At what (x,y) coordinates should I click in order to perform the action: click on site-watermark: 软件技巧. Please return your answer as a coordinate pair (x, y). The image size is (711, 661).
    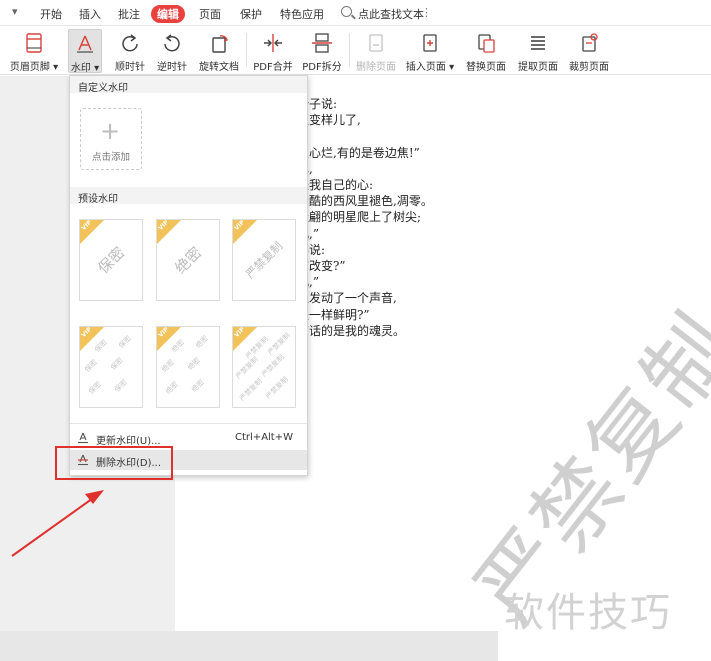
    Looking at the image, I should click on (588, 613).